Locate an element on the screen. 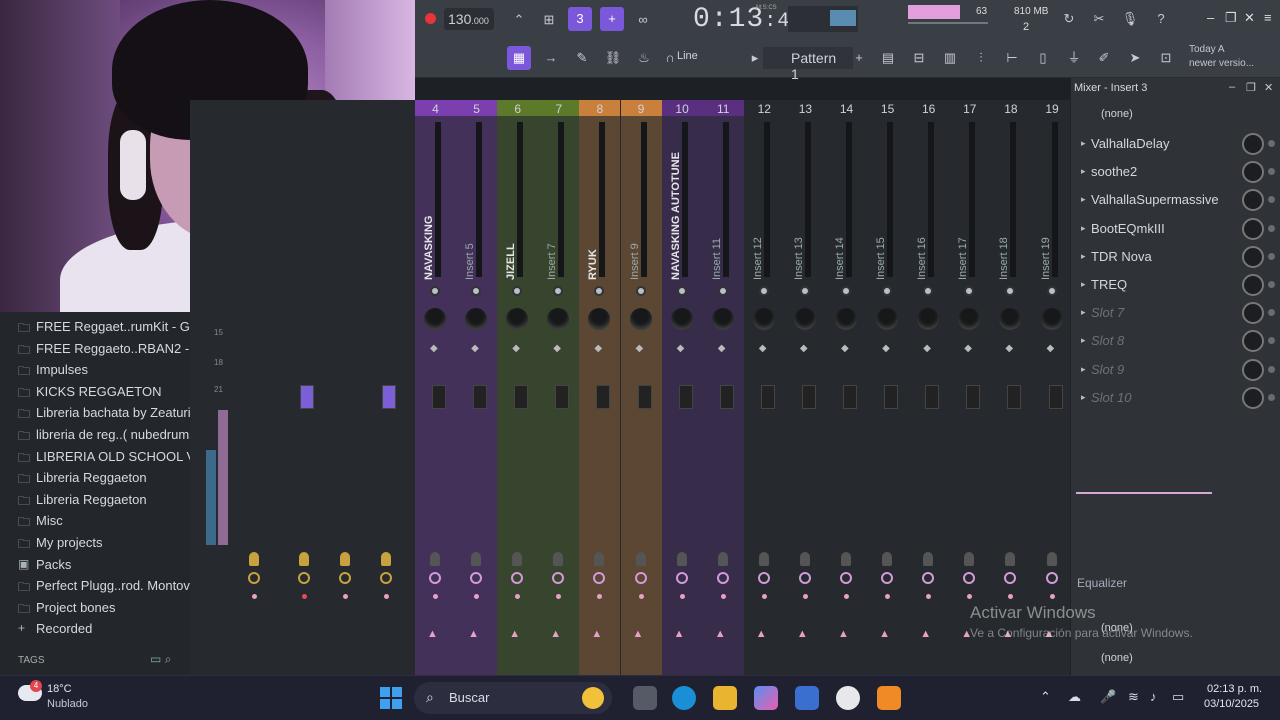 The height and width of the screenshot is (720, 1280). browser-item: 🗀 libreria de reg..( nubedrums) is located at coordinates (95, 434).